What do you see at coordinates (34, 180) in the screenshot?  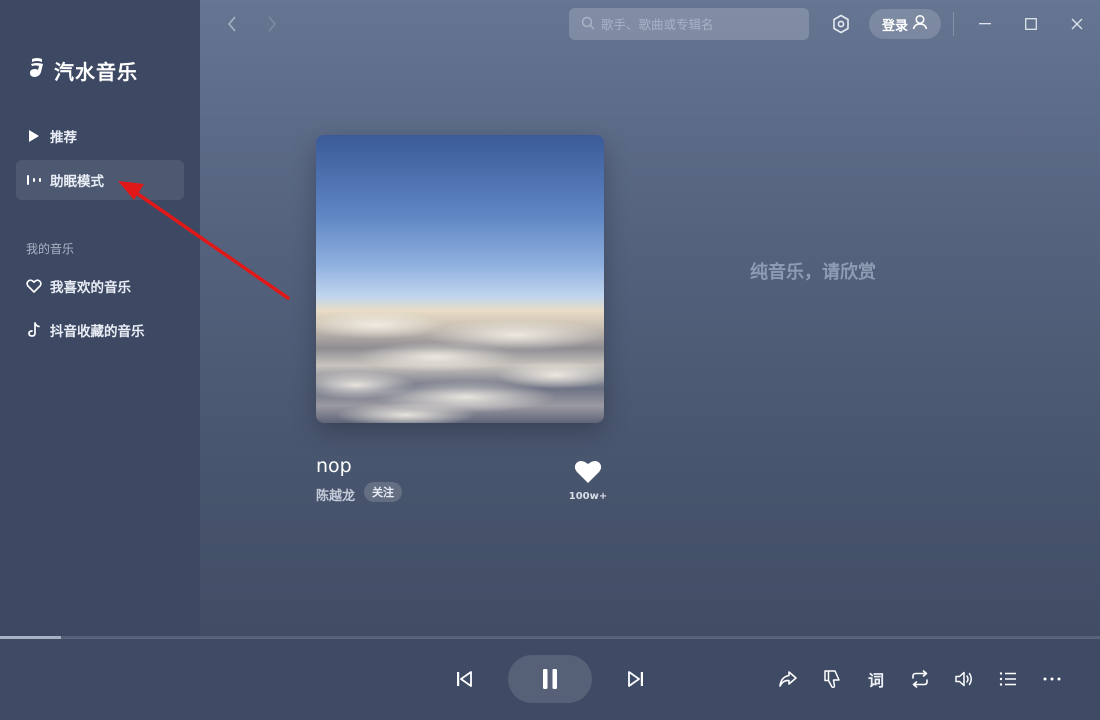 I see `sleep-wave-icon` at bounding box center [34, 180].